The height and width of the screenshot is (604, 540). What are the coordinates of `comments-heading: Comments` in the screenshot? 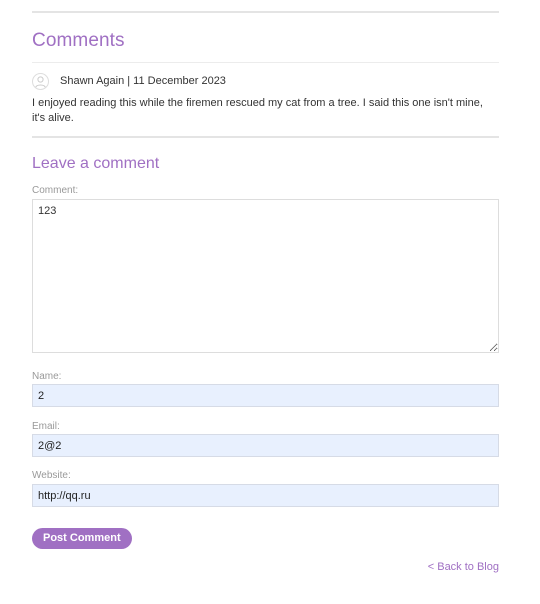 It's located at (78, 40).